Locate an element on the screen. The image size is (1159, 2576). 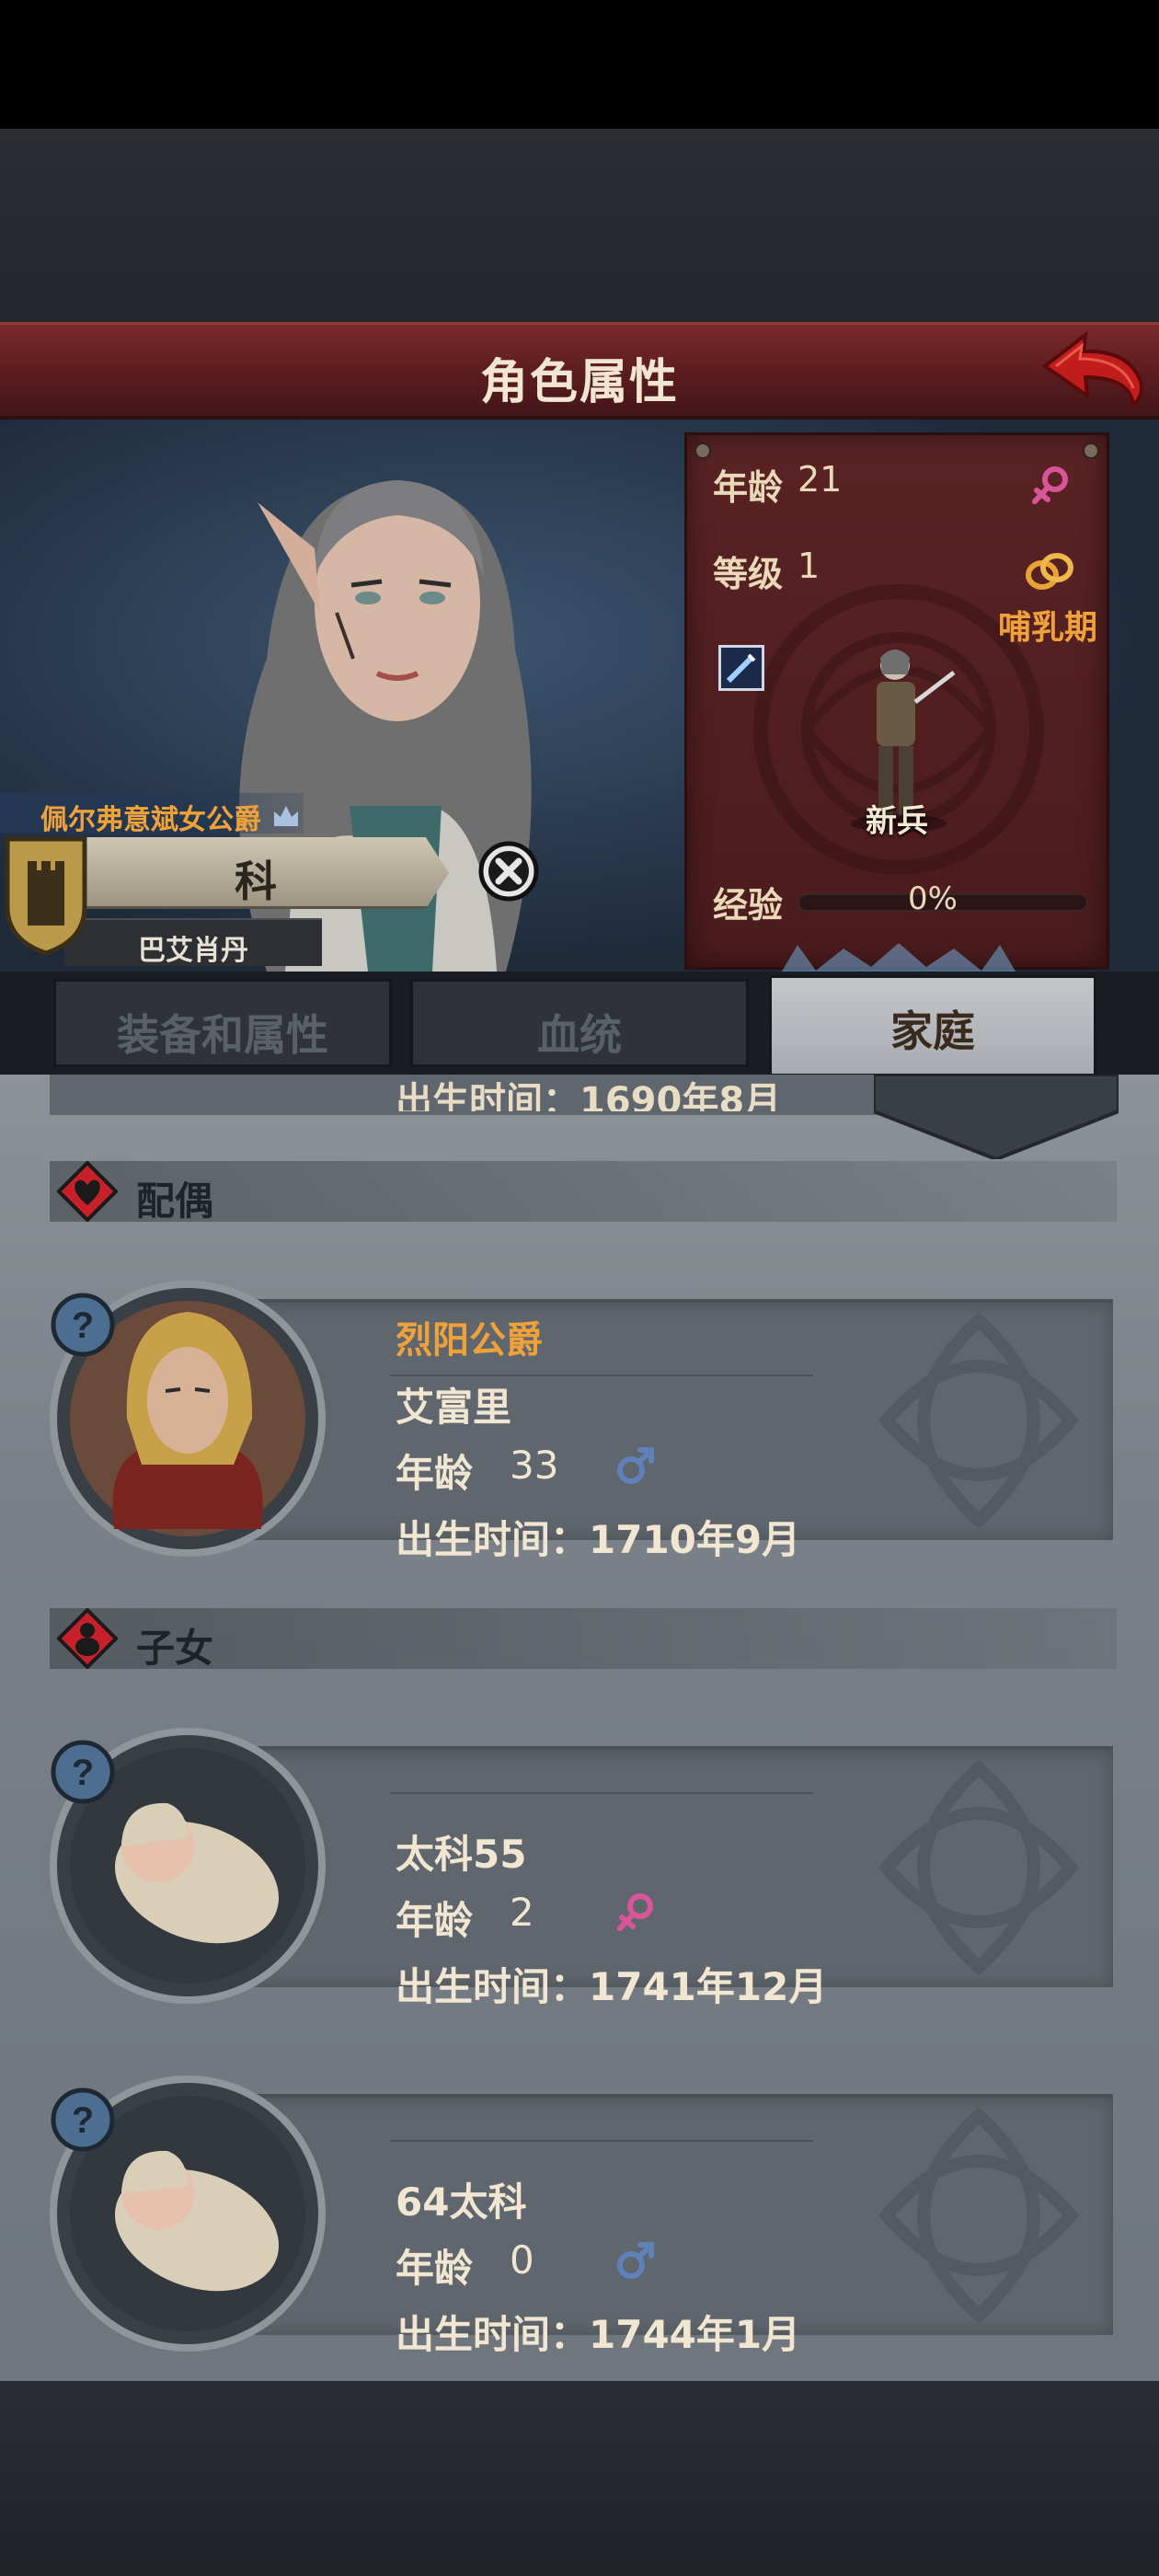
level-value: 1 is located at coordinates (809, 566).